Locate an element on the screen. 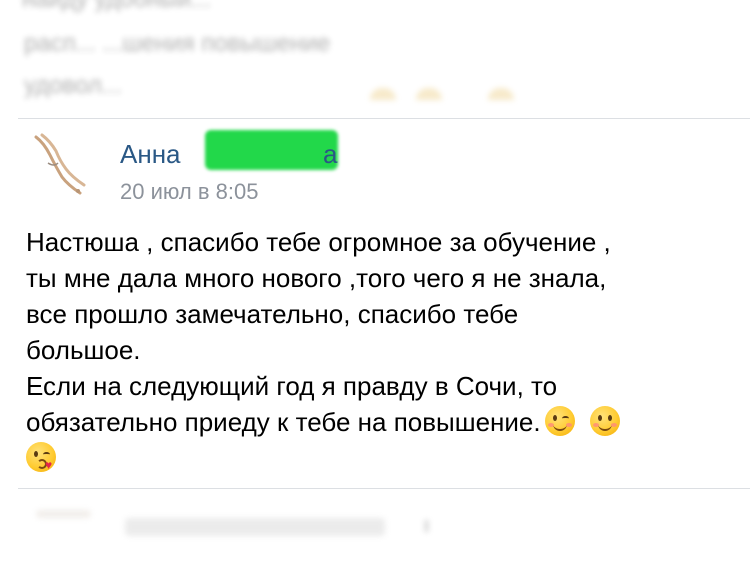  next-post-blurred is located at coordinates (375, 533).